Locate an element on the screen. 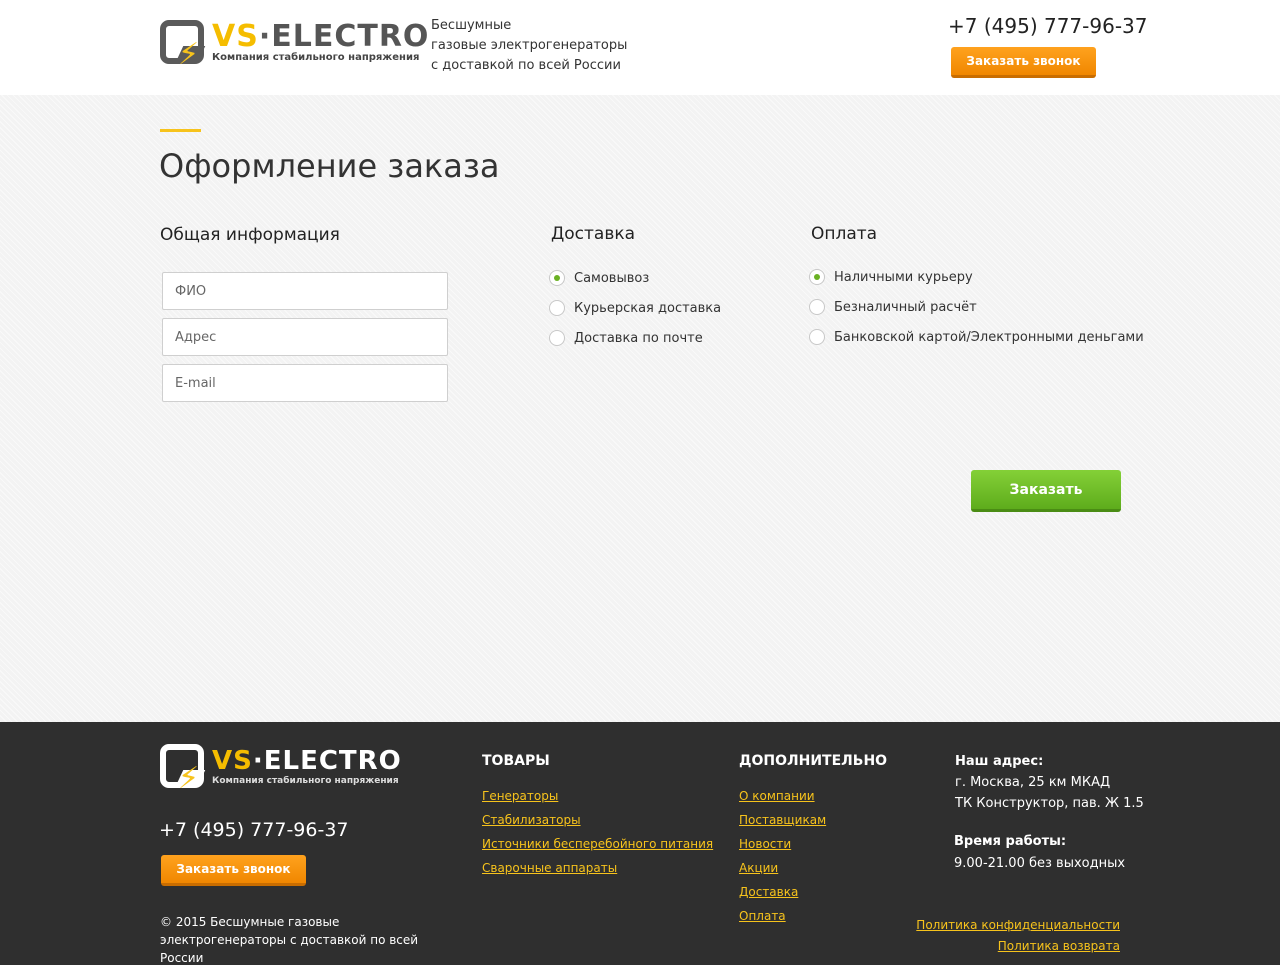 Image resolution: width=1280 pixels, height=965 pixels. radio-label: Доставка по почте is located at coordinates (638, 338).